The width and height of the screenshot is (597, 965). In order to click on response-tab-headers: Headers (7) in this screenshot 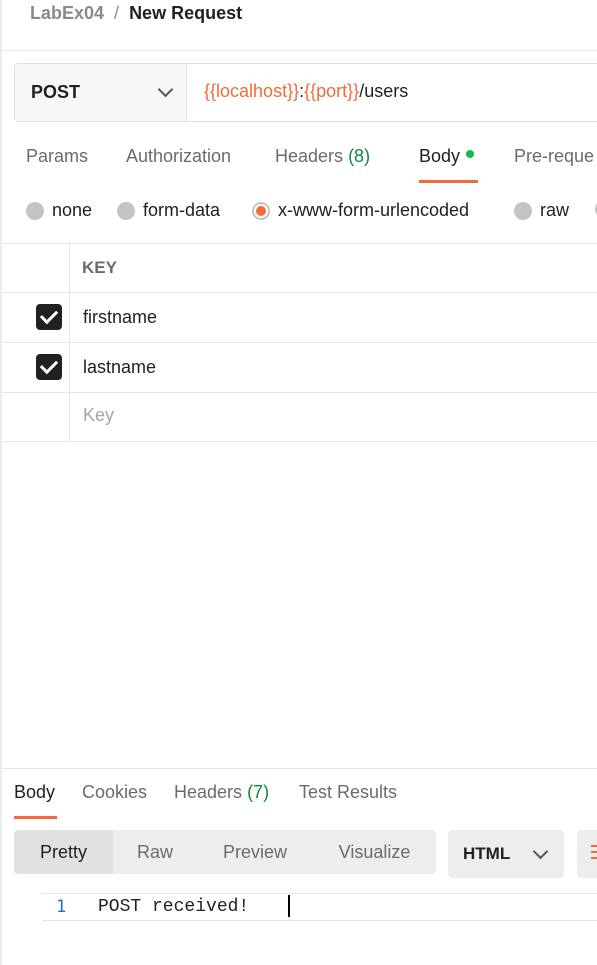, I will do `click(221, 792)`.